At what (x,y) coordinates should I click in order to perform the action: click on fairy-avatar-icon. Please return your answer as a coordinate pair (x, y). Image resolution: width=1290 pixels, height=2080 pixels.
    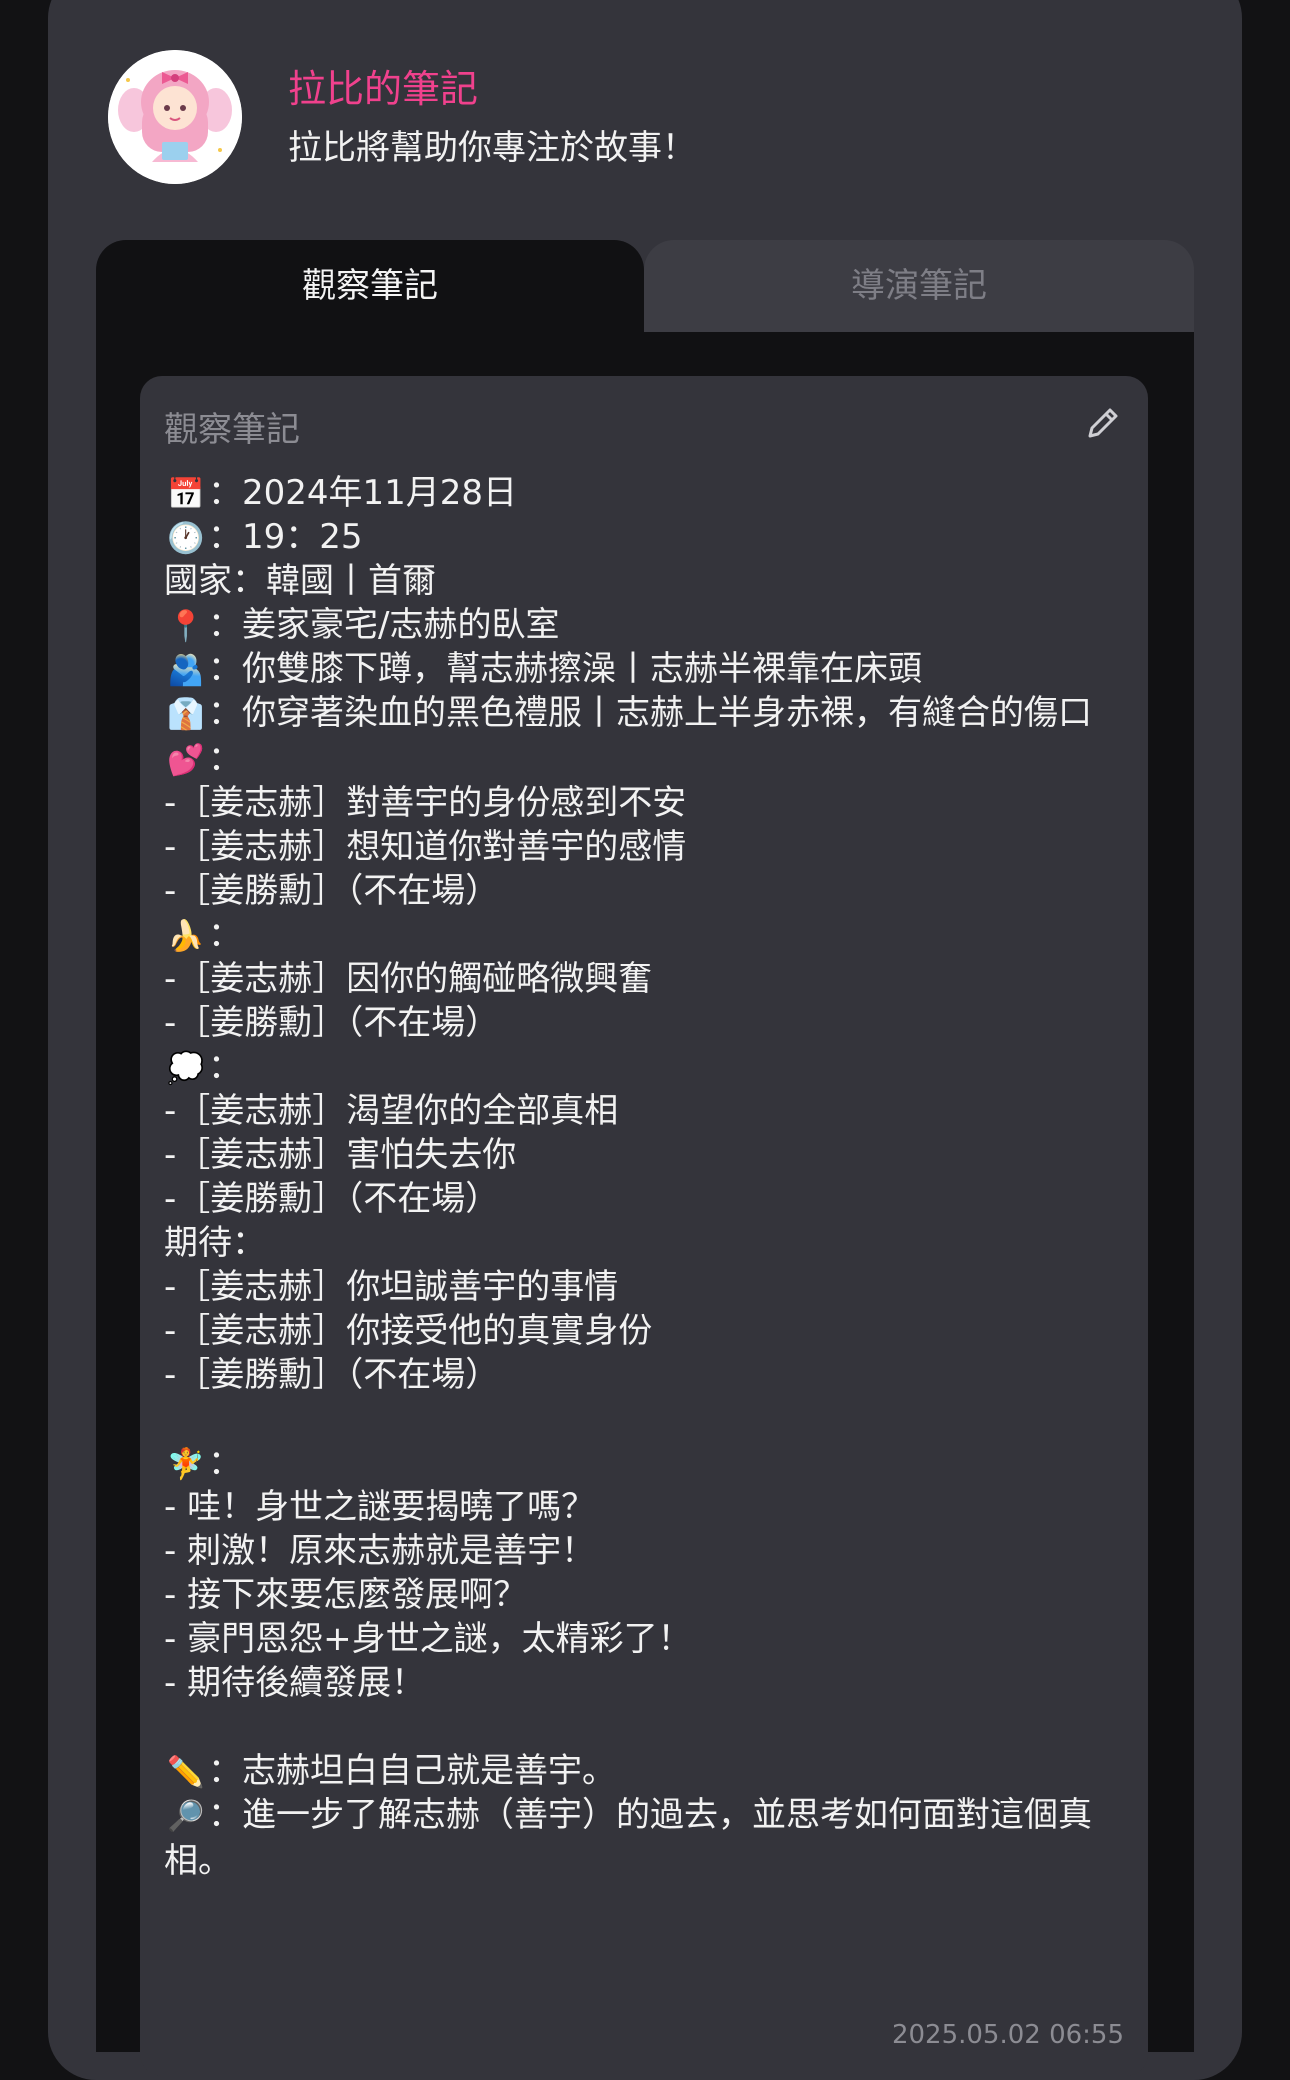
    Looking at the image, I should click on (175, 117).